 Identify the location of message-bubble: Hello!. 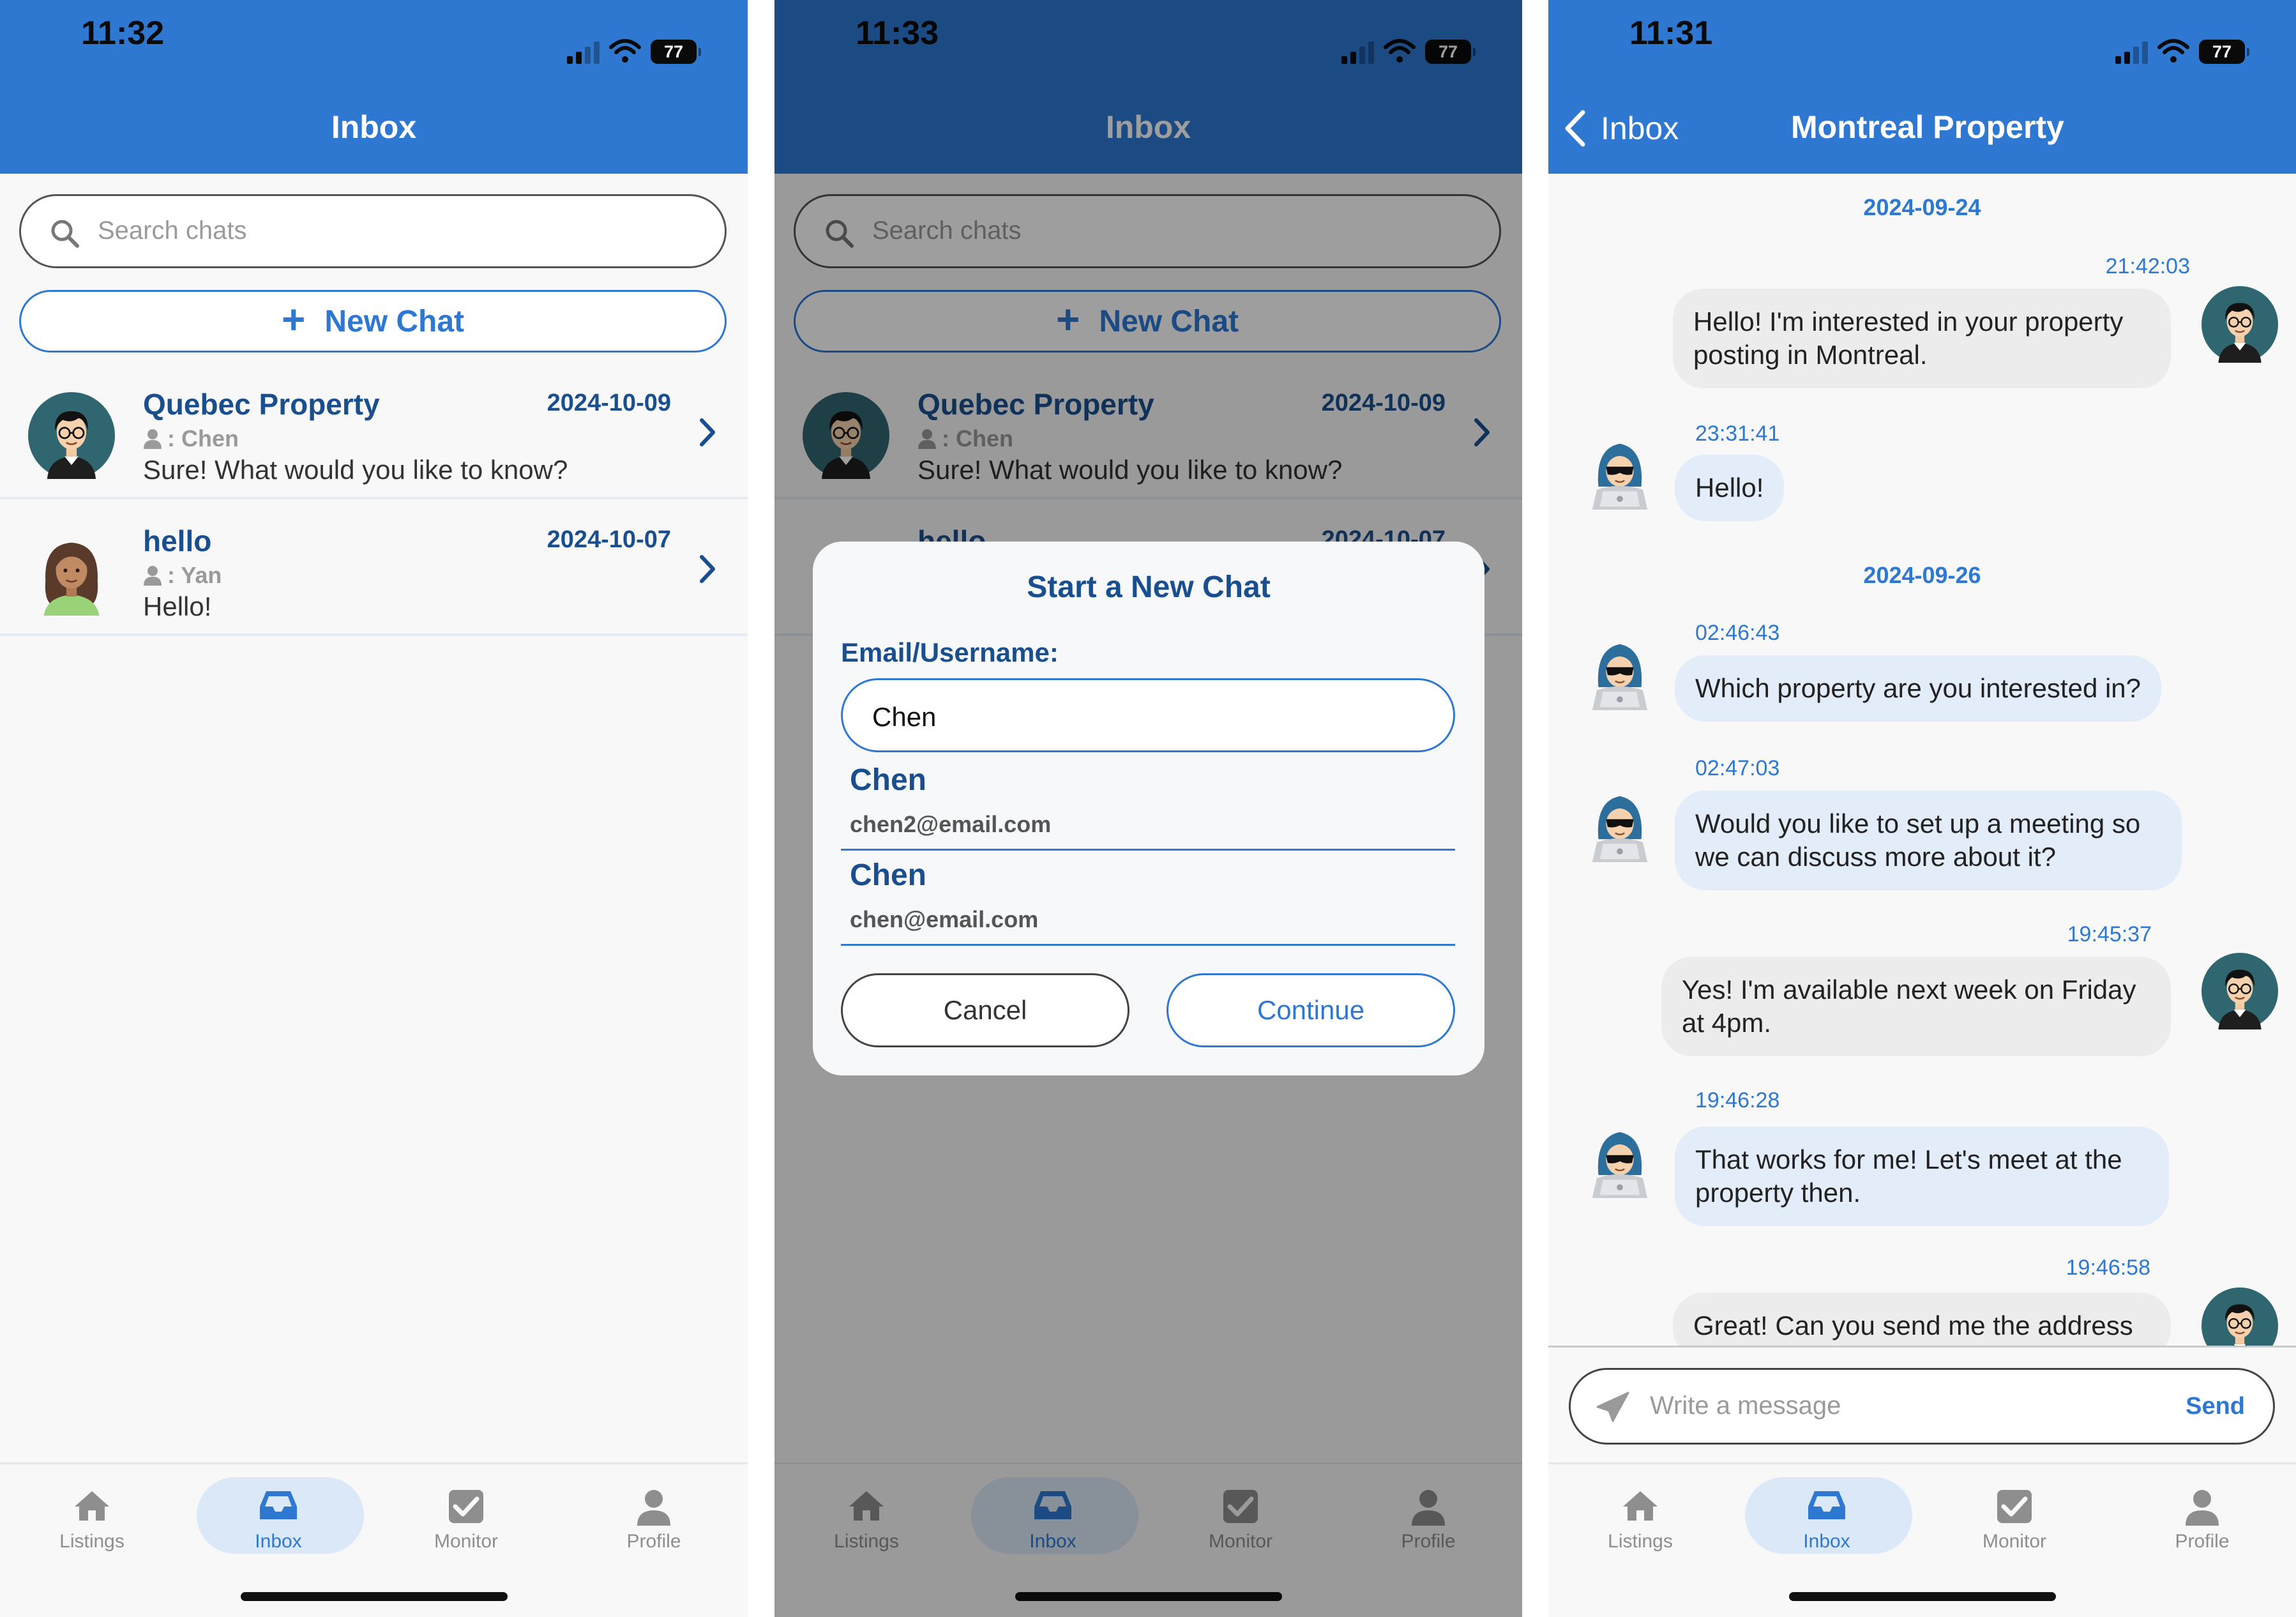
(1730, 488).